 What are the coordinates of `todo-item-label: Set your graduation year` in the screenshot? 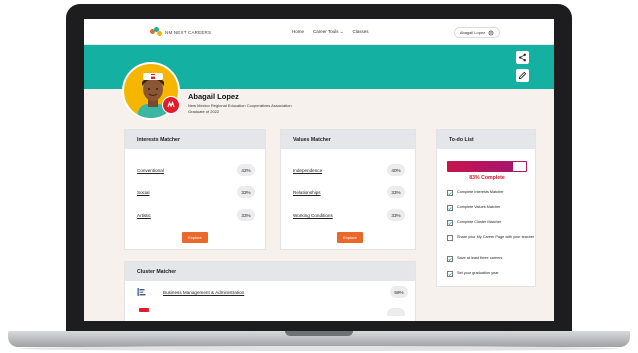 It's located at (478, 273).